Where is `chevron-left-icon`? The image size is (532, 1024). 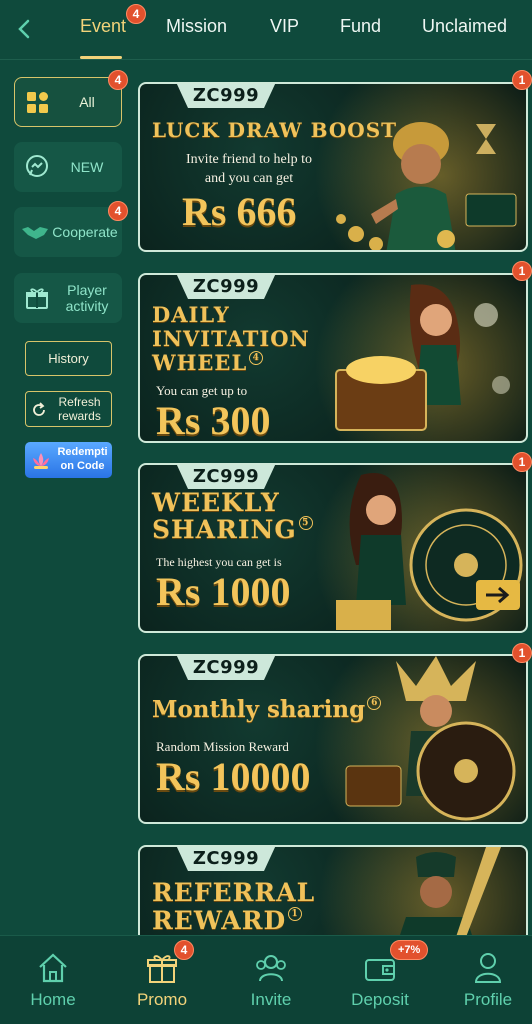 chevron-left-icon is located at coordinates (24, 29).